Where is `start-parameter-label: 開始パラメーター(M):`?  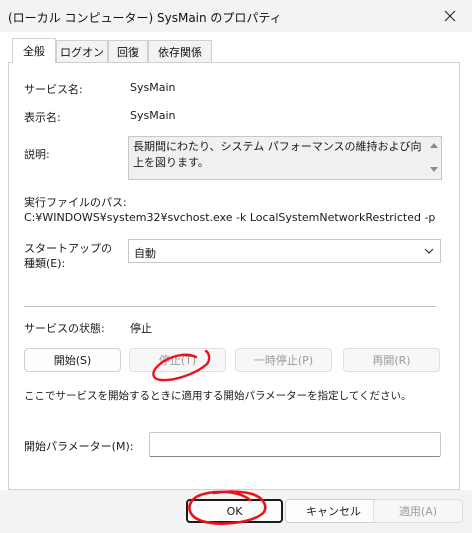 start-parameter-label: 開始パラメーター(M): is located at coordinates (79, 446).